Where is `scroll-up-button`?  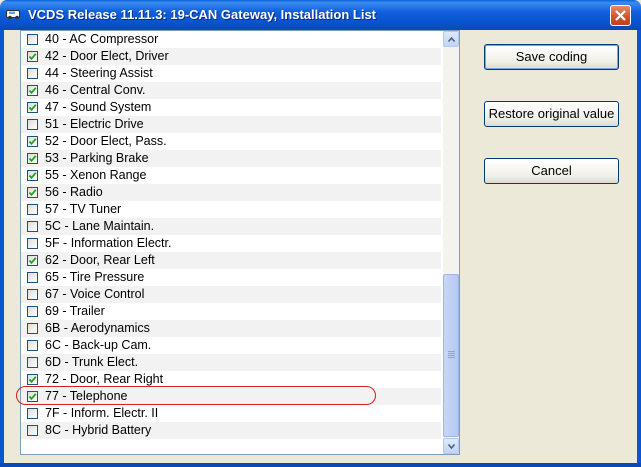 scroll-up-button is located at coordinates (451, 39).